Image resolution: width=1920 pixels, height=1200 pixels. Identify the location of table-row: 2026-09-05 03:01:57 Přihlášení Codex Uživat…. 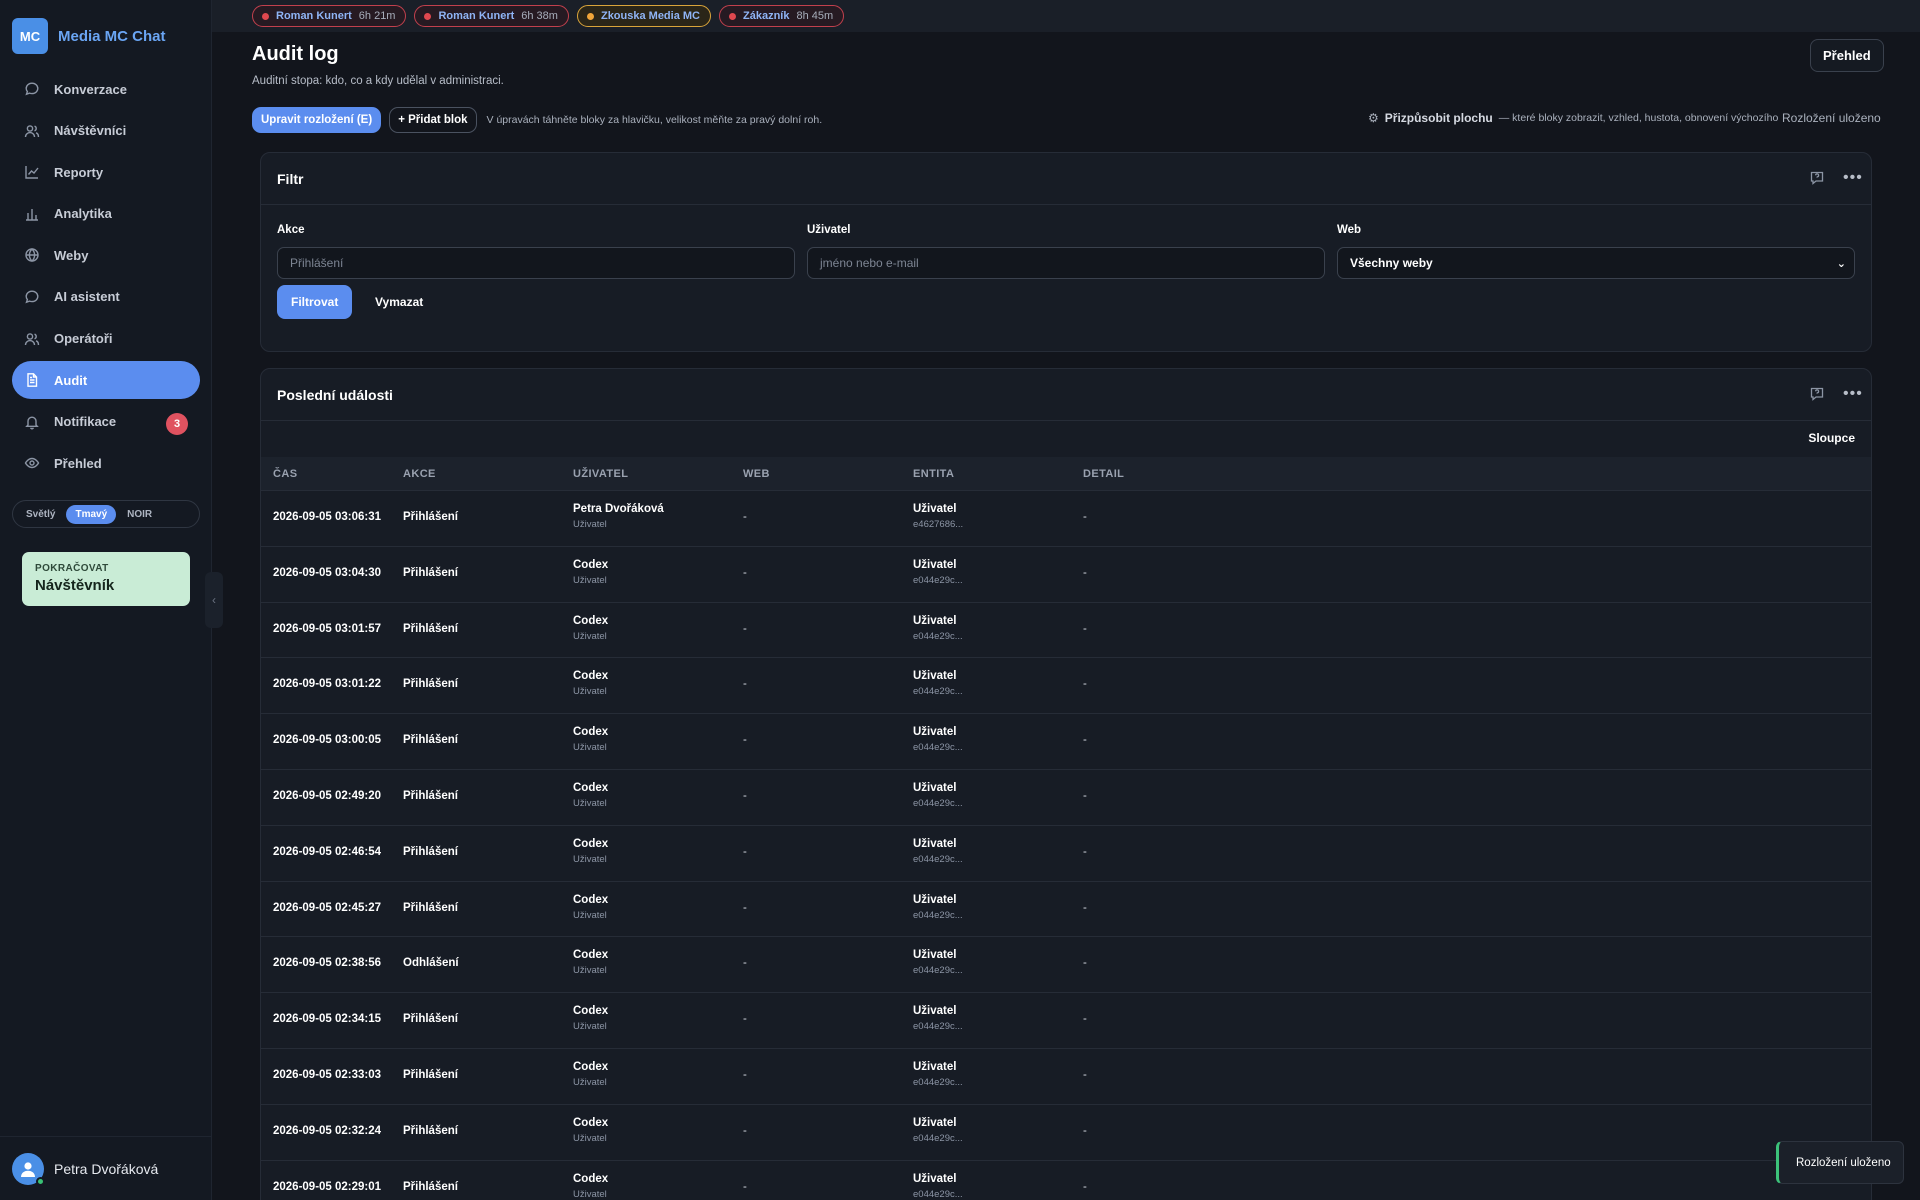
(1066, 631).